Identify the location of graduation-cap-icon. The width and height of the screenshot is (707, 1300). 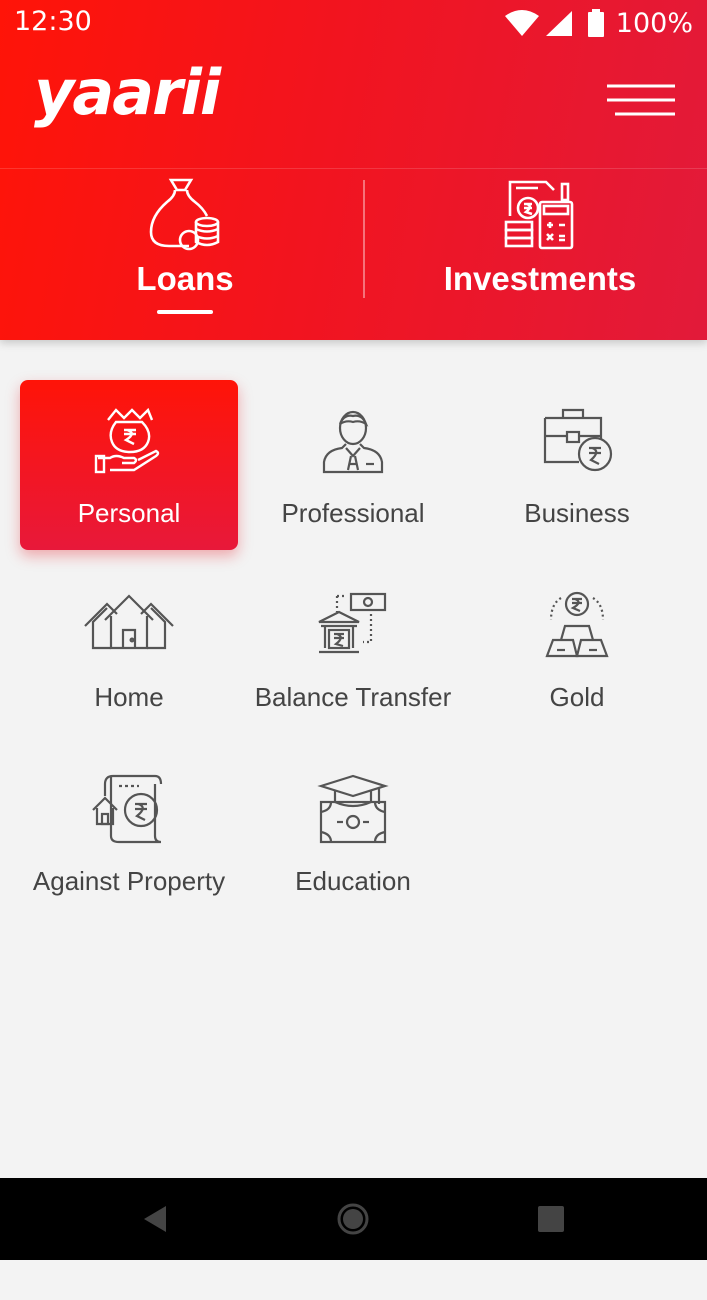
(353, 809).